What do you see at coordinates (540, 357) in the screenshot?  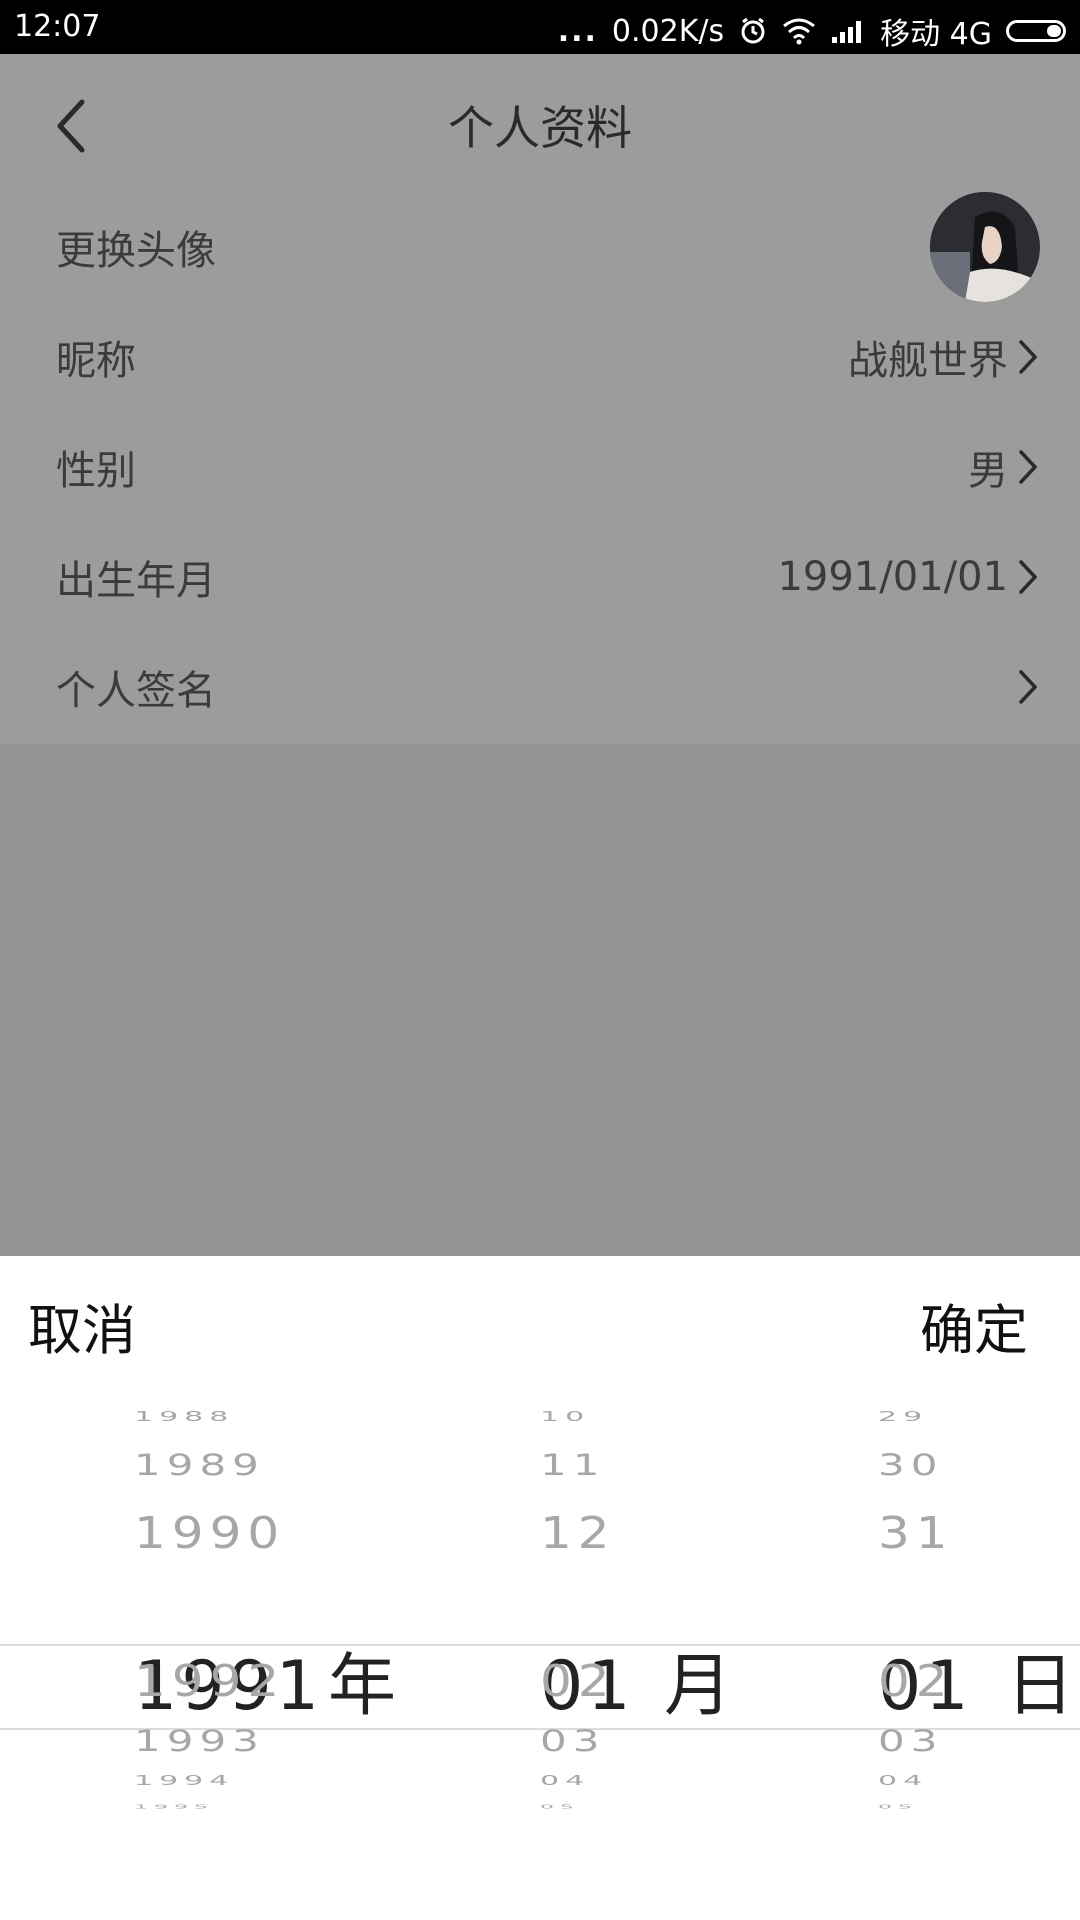 I see `nickname-row: 昵称 战舰世界` at bounding box center [540, 357].